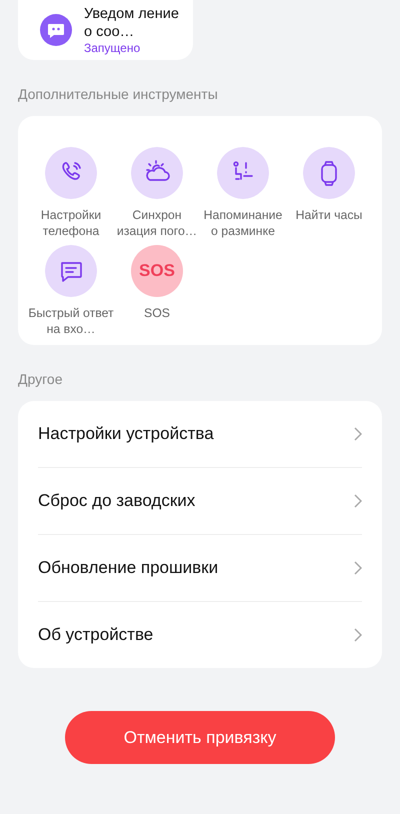 This screenshot has height=814, width=400. I want to click on chat-icon, so click(56, 30).